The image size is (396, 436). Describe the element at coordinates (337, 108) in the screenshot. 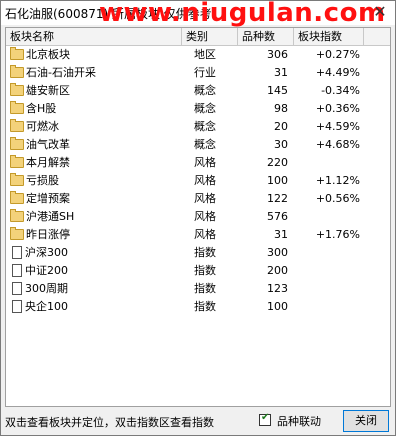

I see `sector-index-change: +0.36%` at that location.